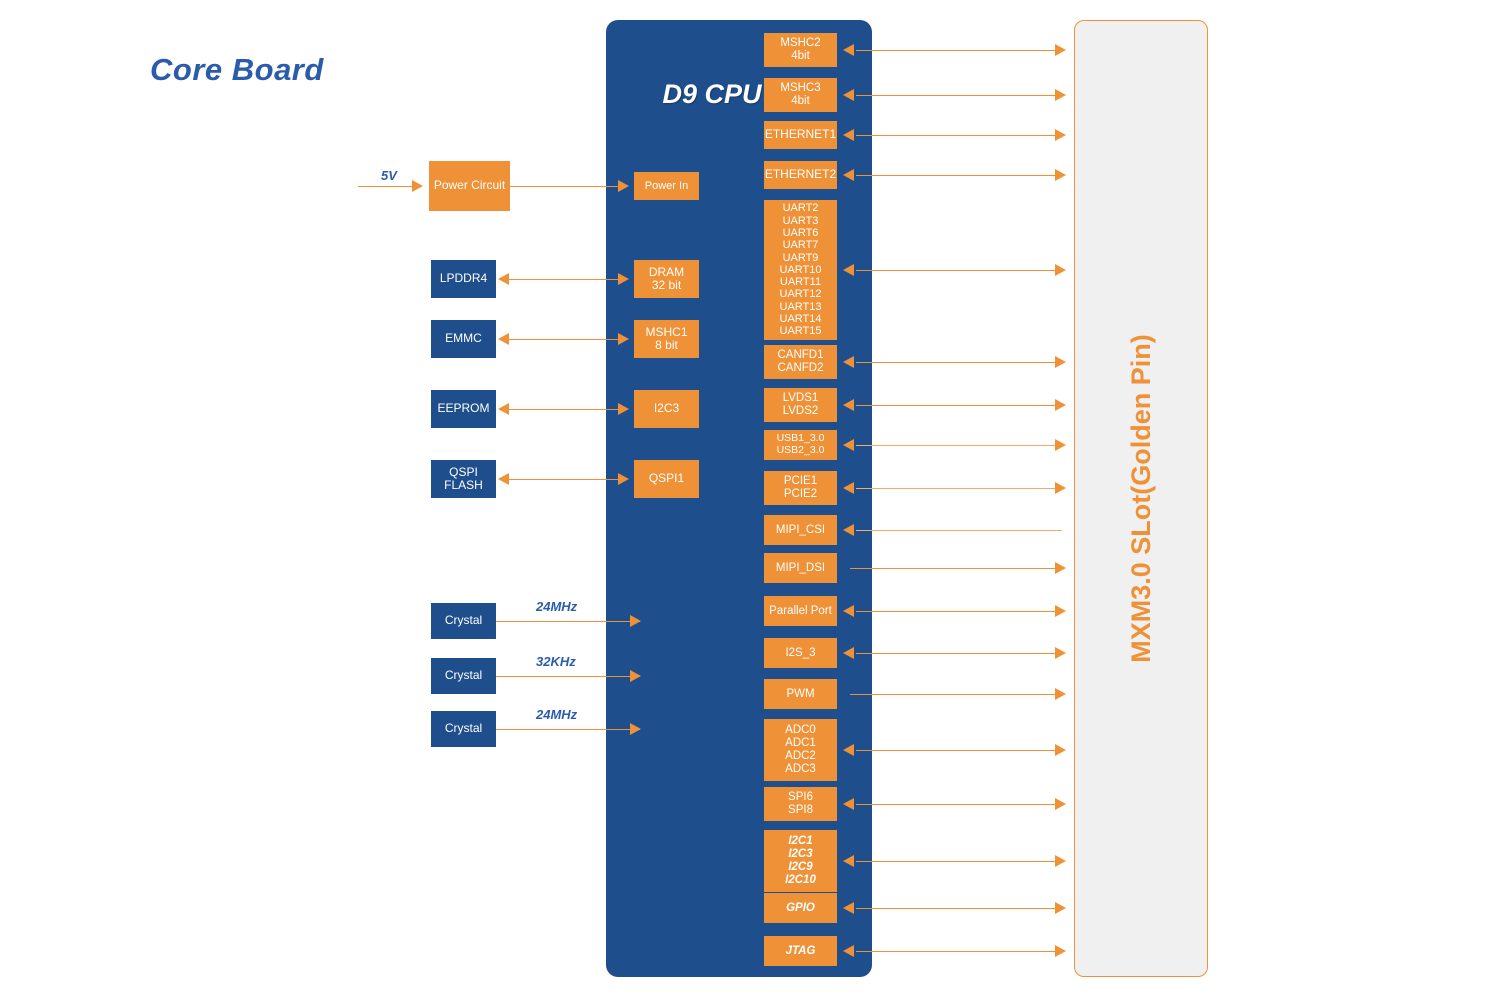 This screenshot has width=1500, height=1000. I want to click on cpu-port-pwm: PWM, so click(800, 694).